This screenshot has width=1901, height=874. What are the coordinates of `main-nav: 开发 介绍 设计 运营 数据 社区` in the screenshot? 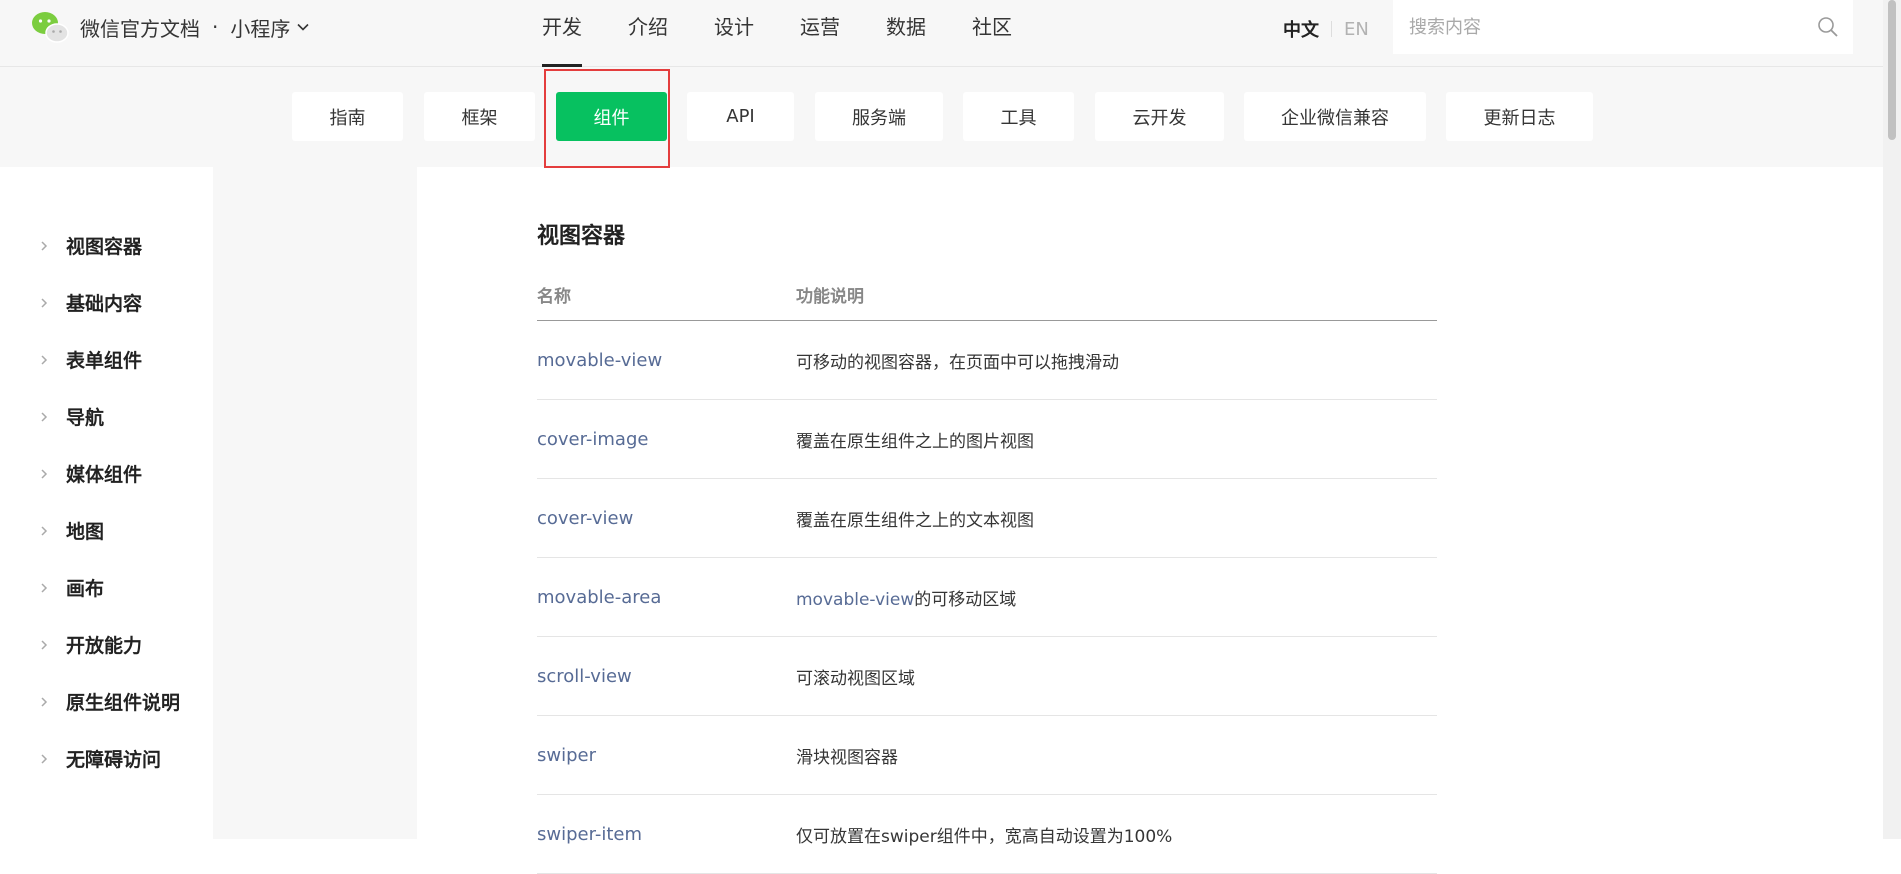 It's located at (777, 33).